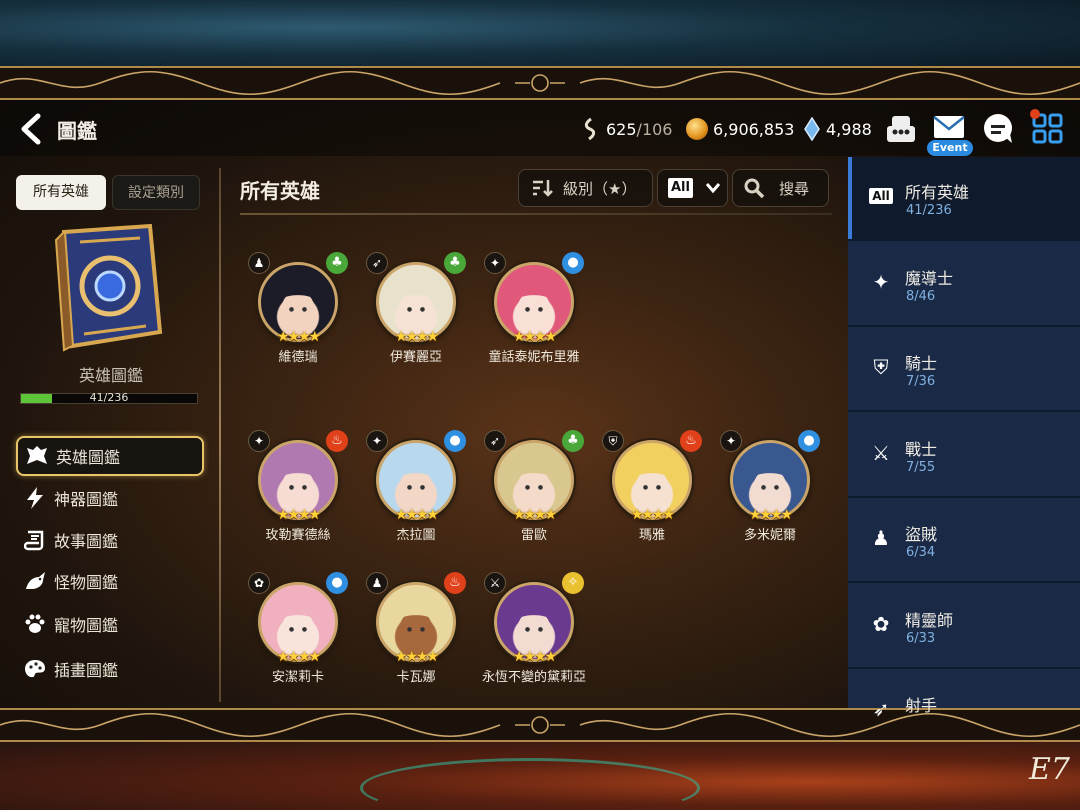  I want to click on hero-card: ⚔ ✧ ★★★★ 永恆不變的黛莉亞, so click(534, 628).